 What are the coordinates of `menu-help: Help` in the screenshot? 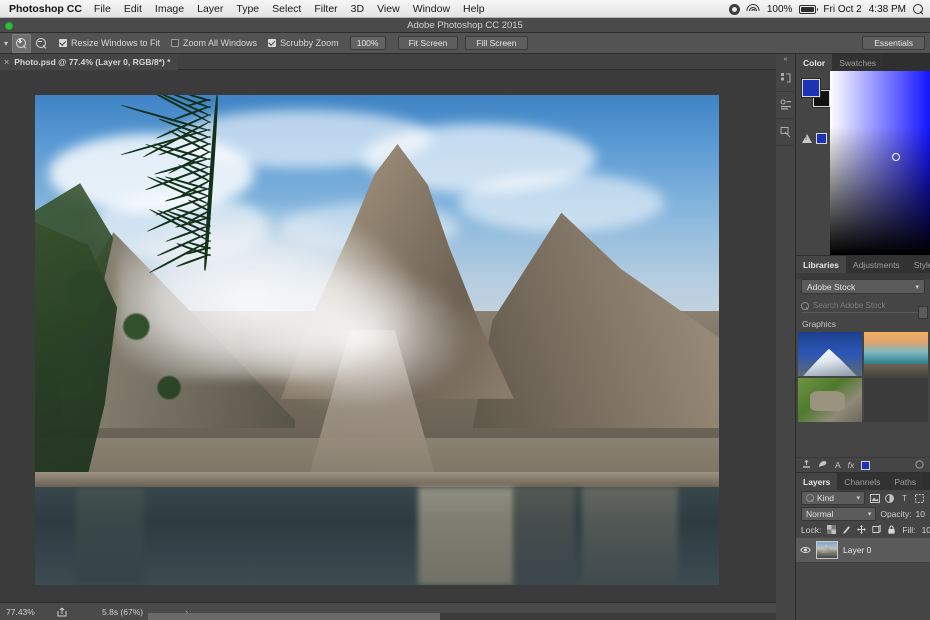 It's located at (474, 9).